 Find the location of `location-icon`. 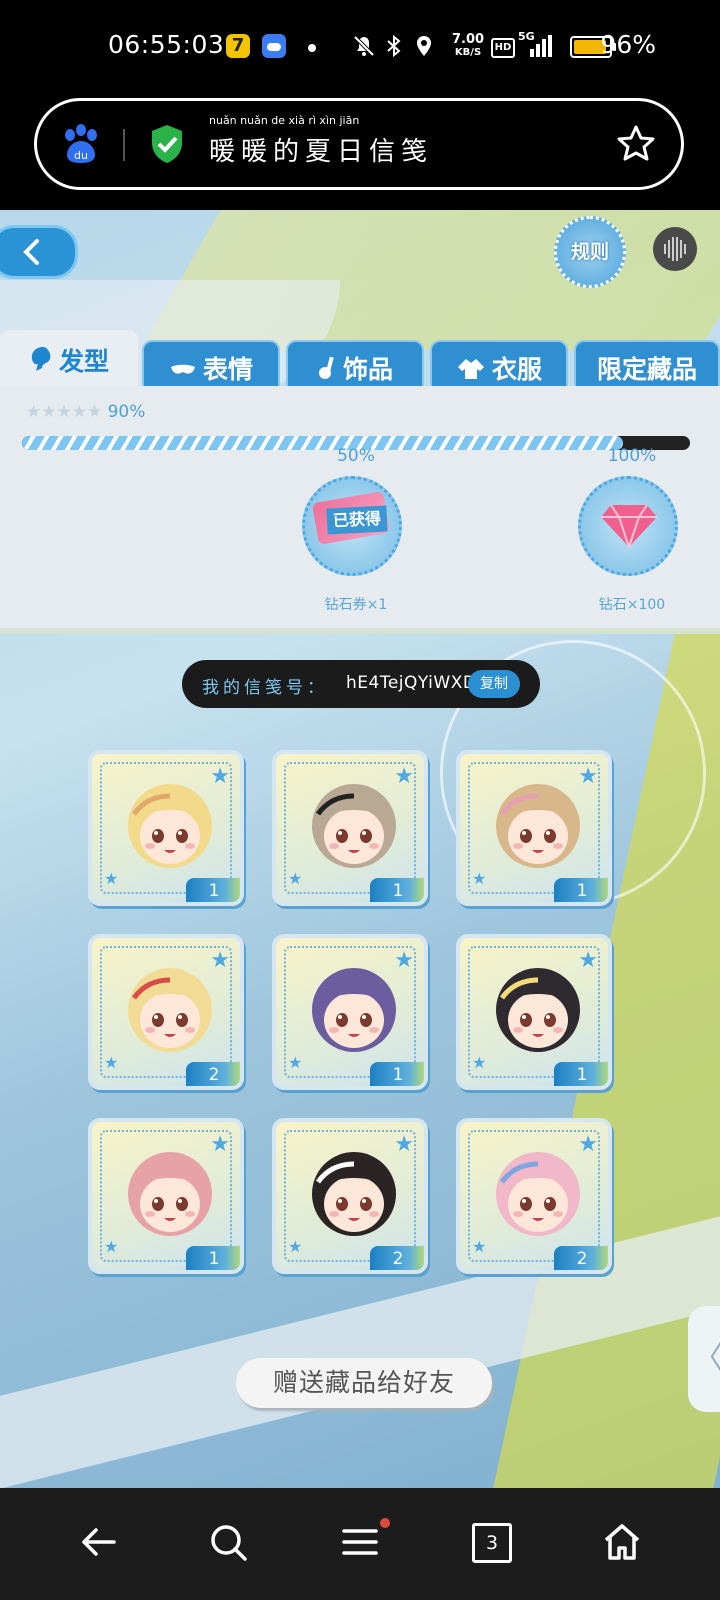

location-icon is located at coordinates (424, 46).